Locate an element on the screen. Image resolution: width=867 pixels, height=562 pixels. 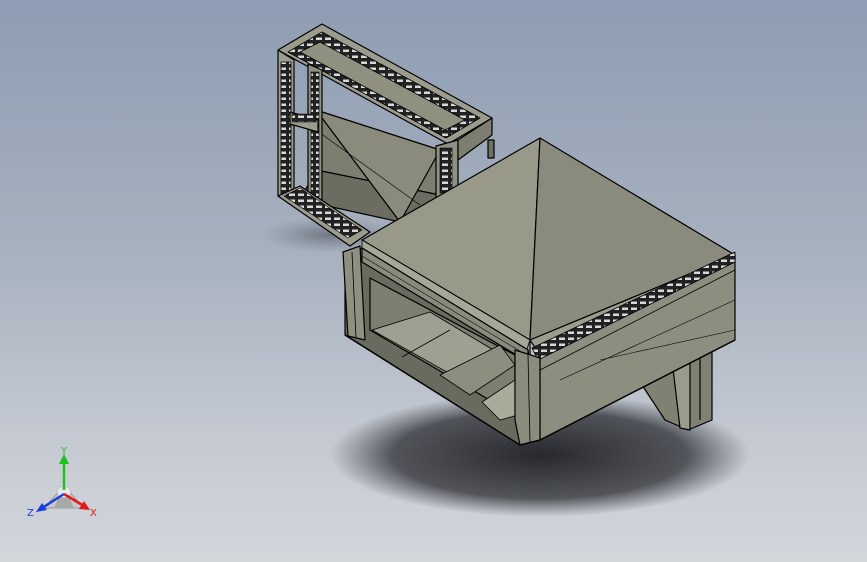
housing-corner-post is located at coordinates (527, 397).